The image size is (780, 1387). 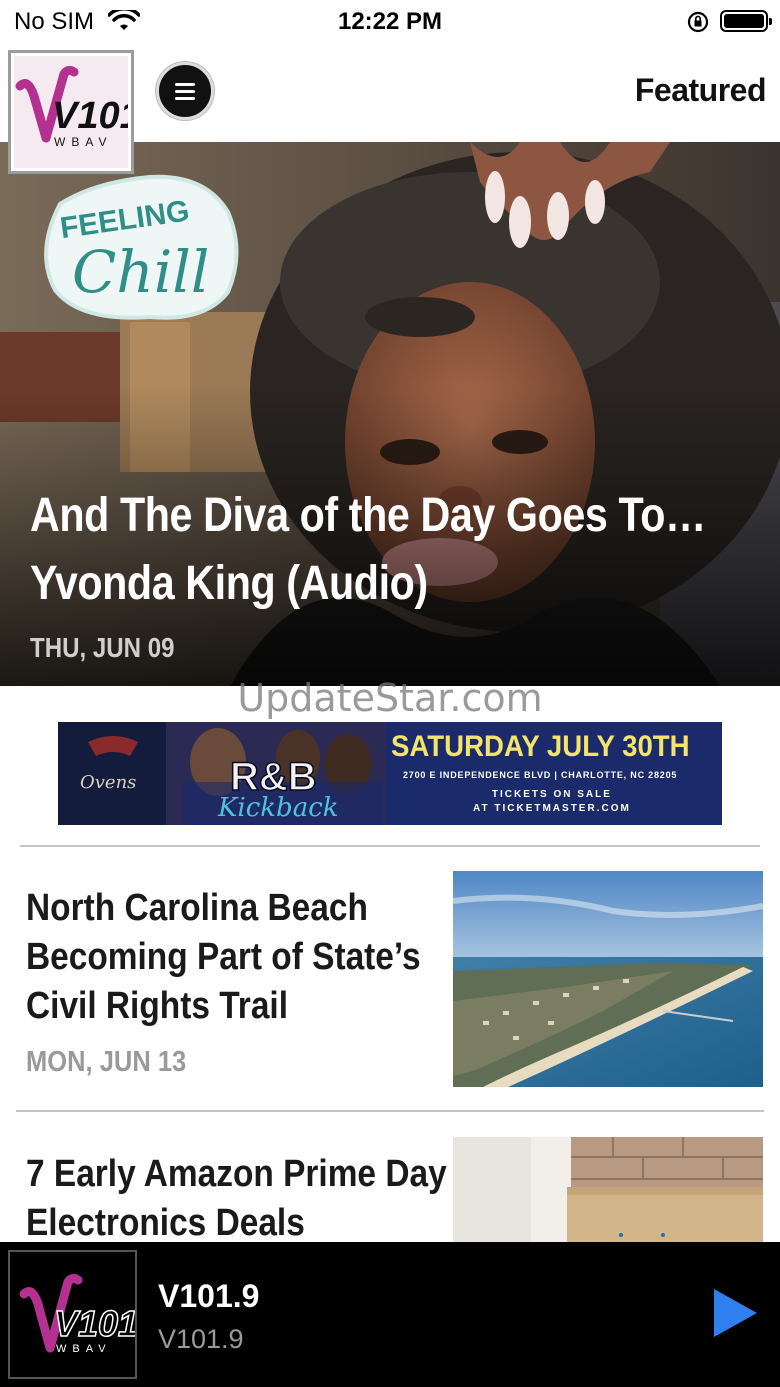 I want to click on page-title: Featured, so click(x=700, y=90).